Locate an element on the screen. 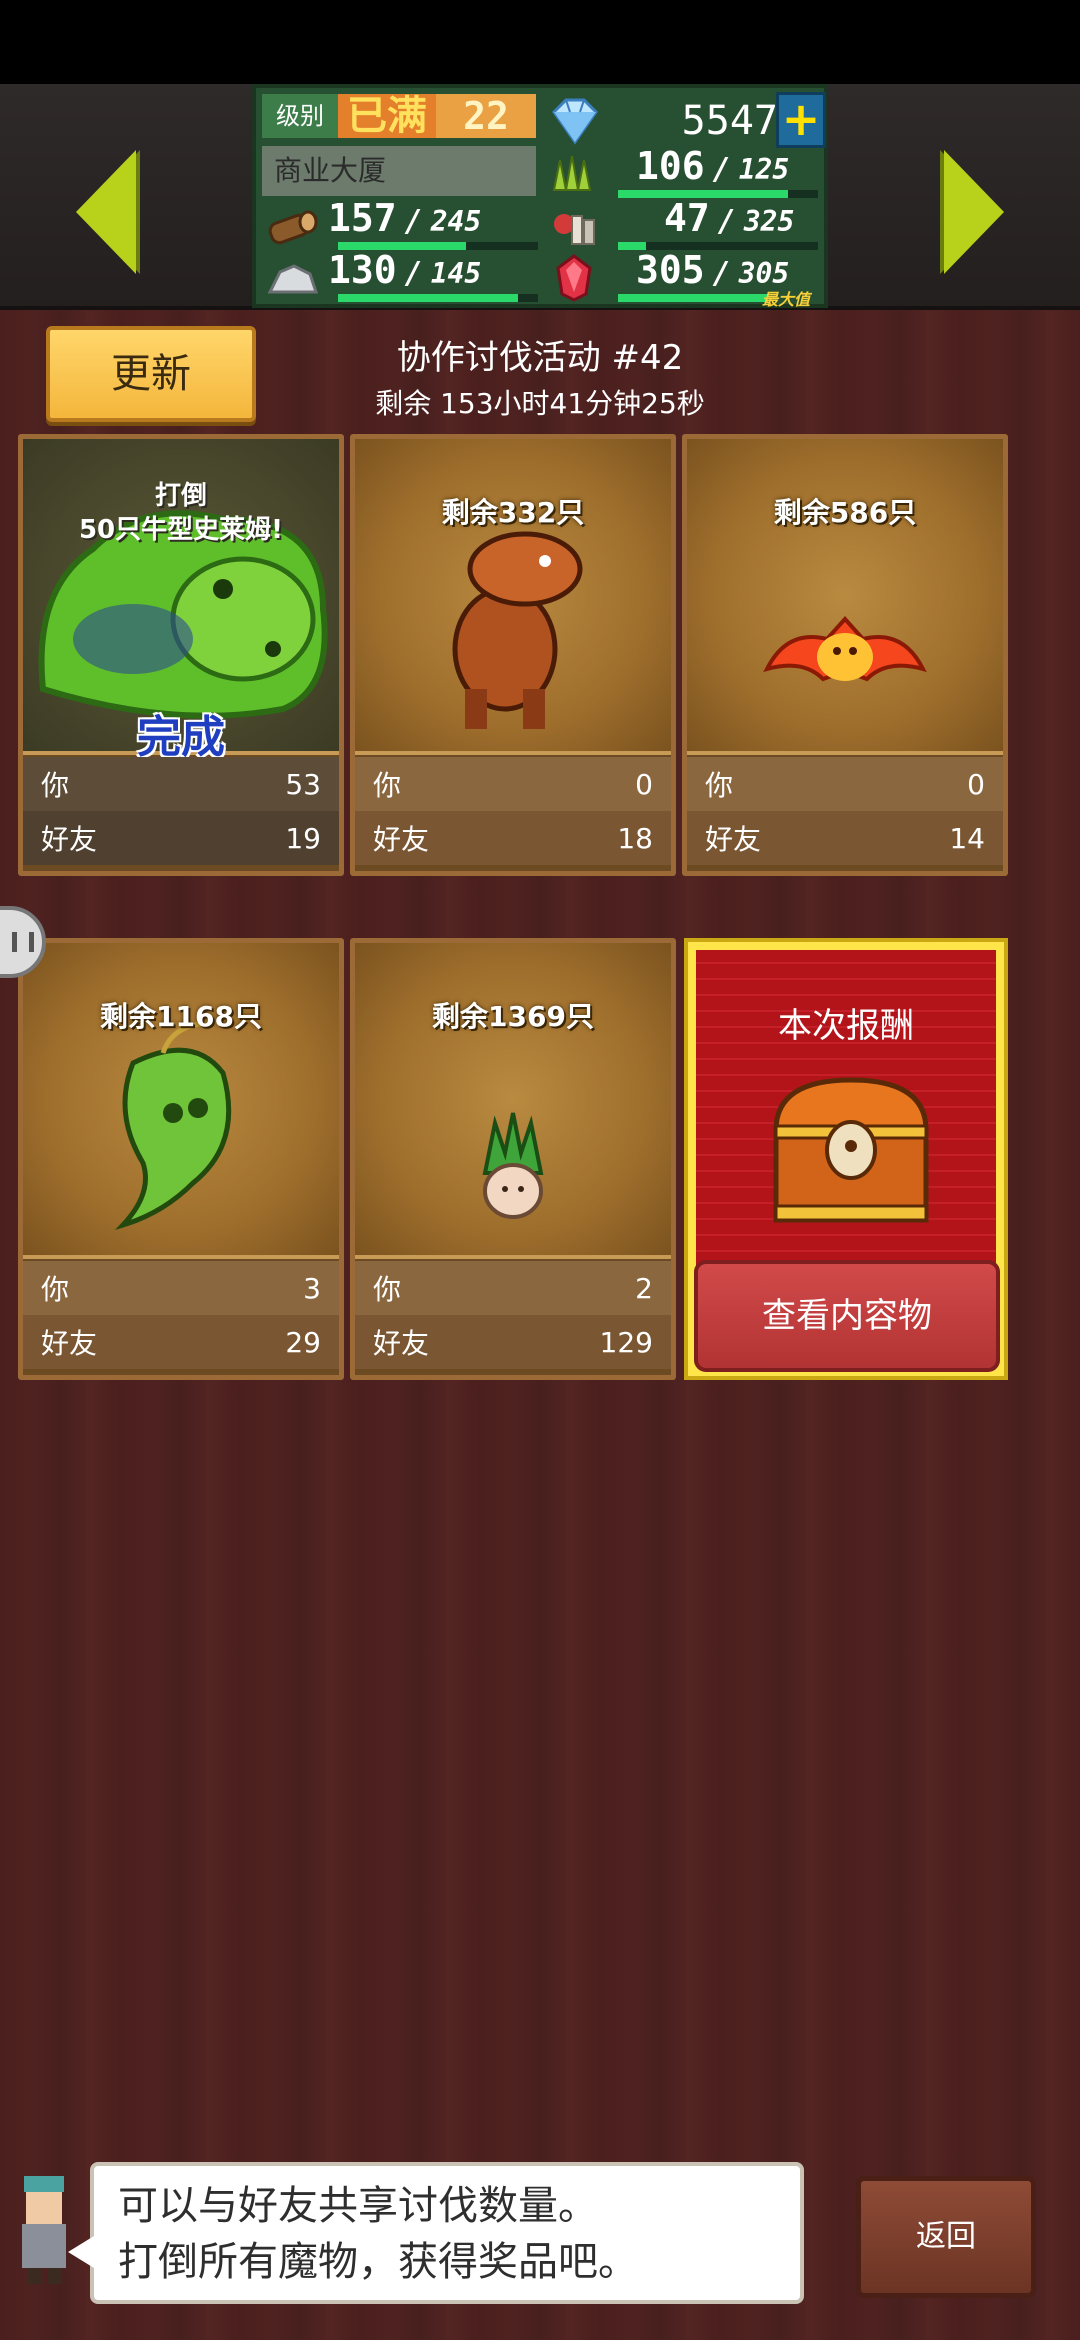 This screenshot has height=2340, width=1080. card-art: 剩余1369只 is located at coordinates (513, 1101).